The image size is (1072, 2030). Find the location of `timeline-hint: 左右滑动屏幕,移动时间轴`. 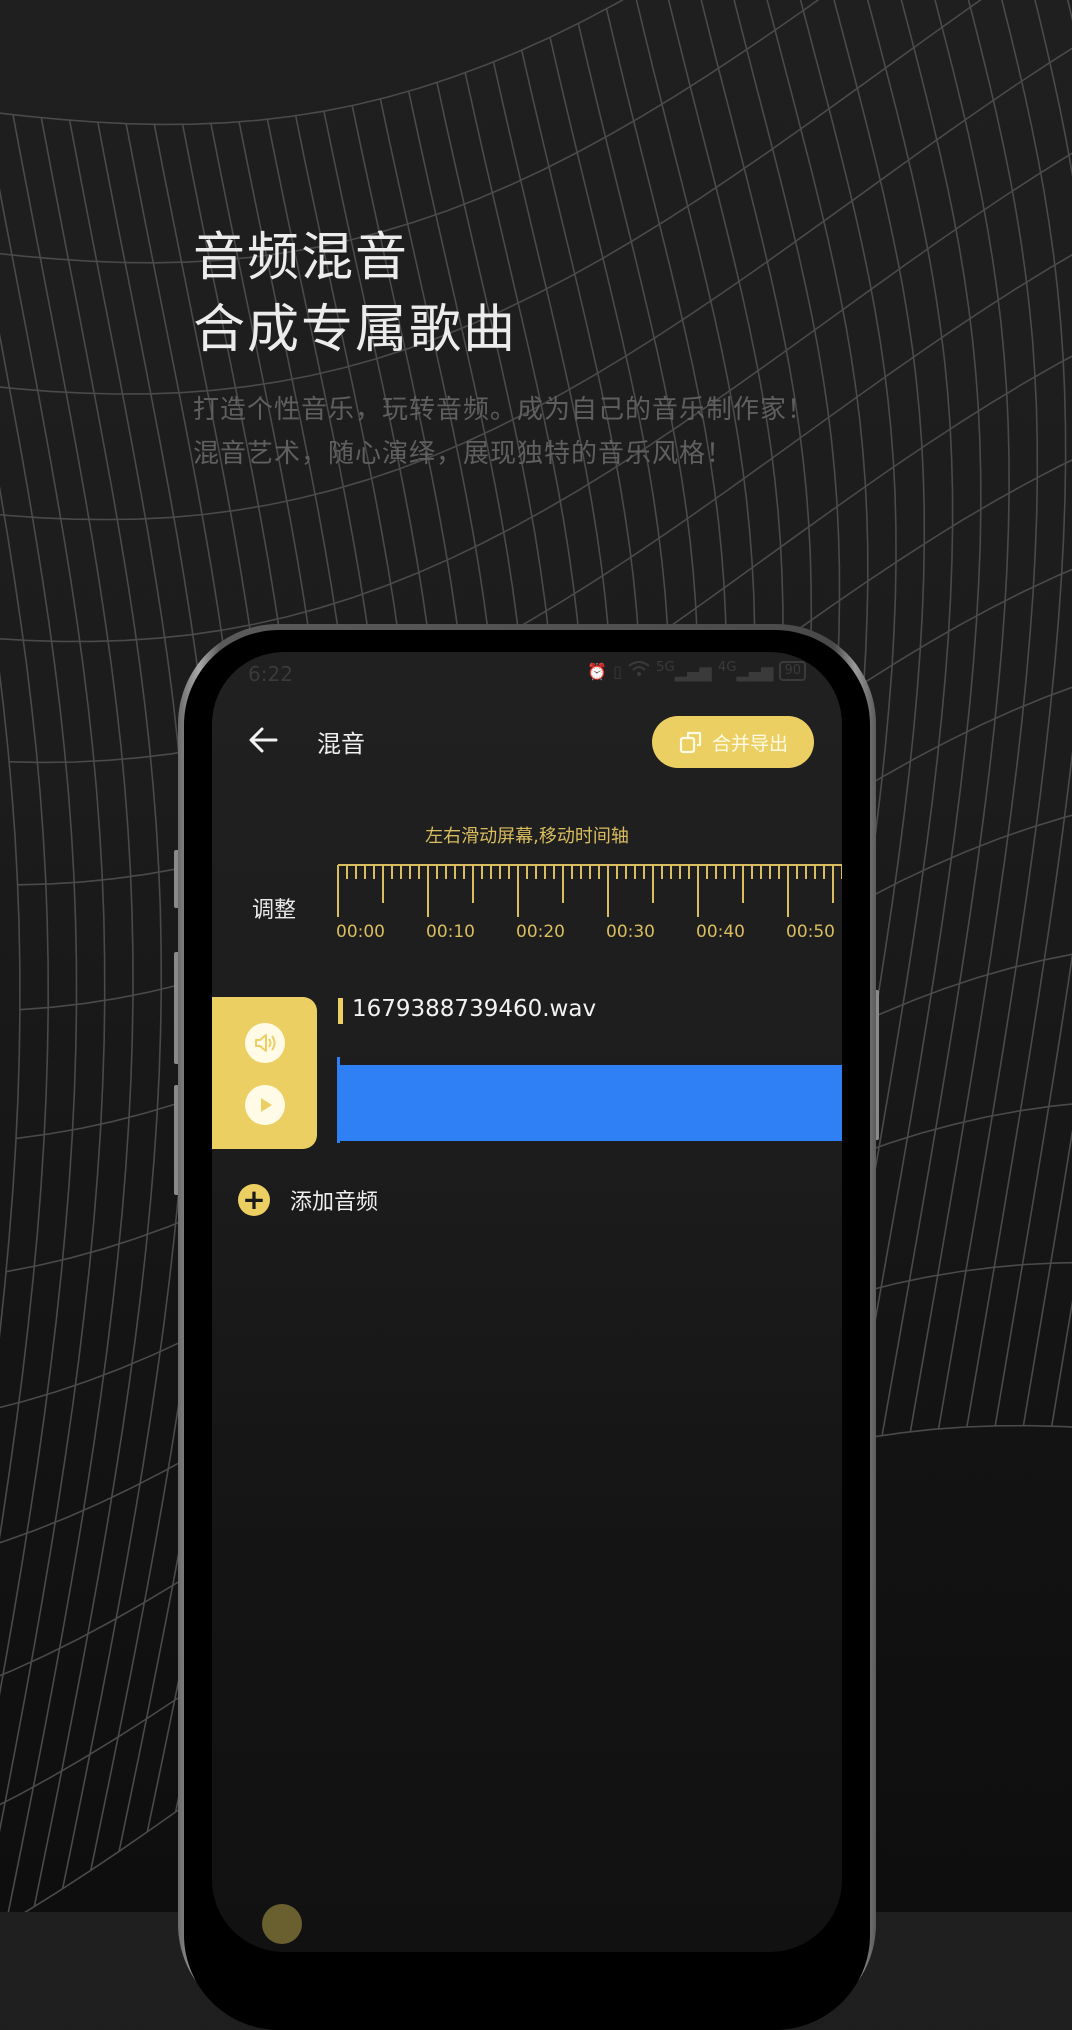

timeline-hint: 左右滑动屏幕,移动时间轴 is located at coordinates (527, 836).